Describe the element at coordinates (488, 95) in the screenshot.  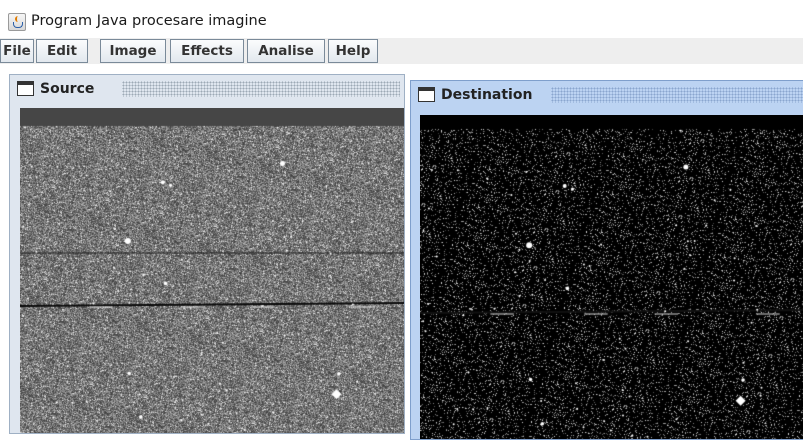
I see `destination-frame-title: Destination` at that location.